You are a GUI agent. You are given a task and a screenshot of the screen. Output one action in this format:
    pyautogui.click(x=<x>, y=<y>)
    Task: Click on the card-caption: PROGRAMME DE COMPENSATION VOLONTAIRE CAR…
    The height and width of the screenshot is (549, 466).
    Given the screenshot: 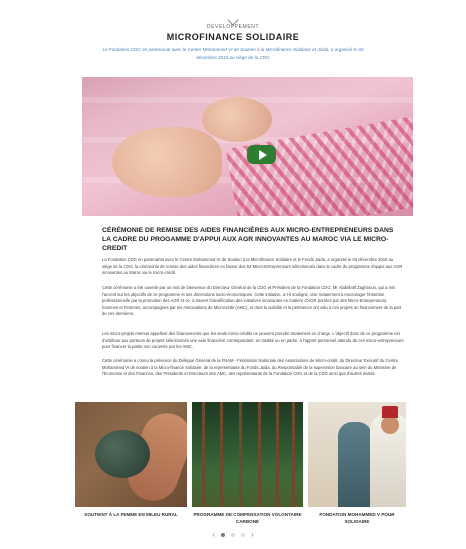 What is the action you would take?
    pyautogui.click(x=247, y=518)
    